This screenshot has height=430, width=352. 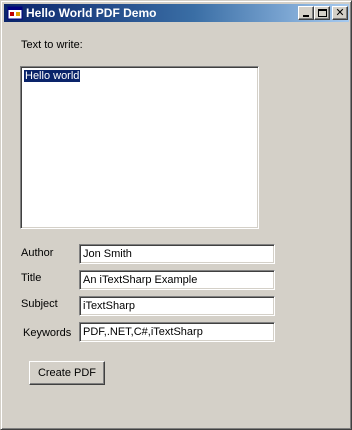 What do you see at coordinates (47, 333) in the screenshot?
I see `keywords-label: Keywords` at bounding box center [47, 333].